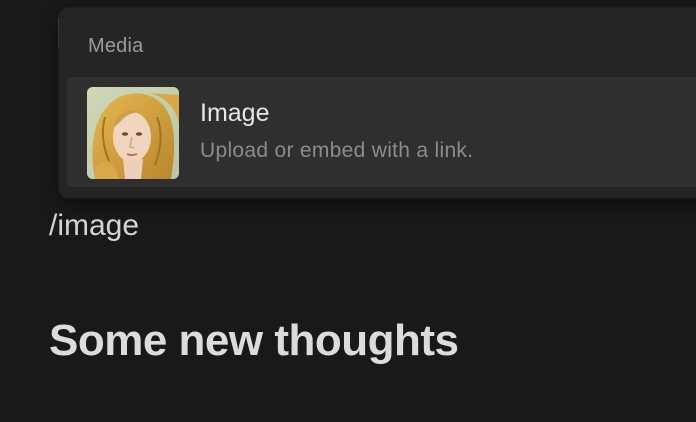 This screenshot has width=696, height=422. I want to click on menu-item-title: Image, so click(235, 113).